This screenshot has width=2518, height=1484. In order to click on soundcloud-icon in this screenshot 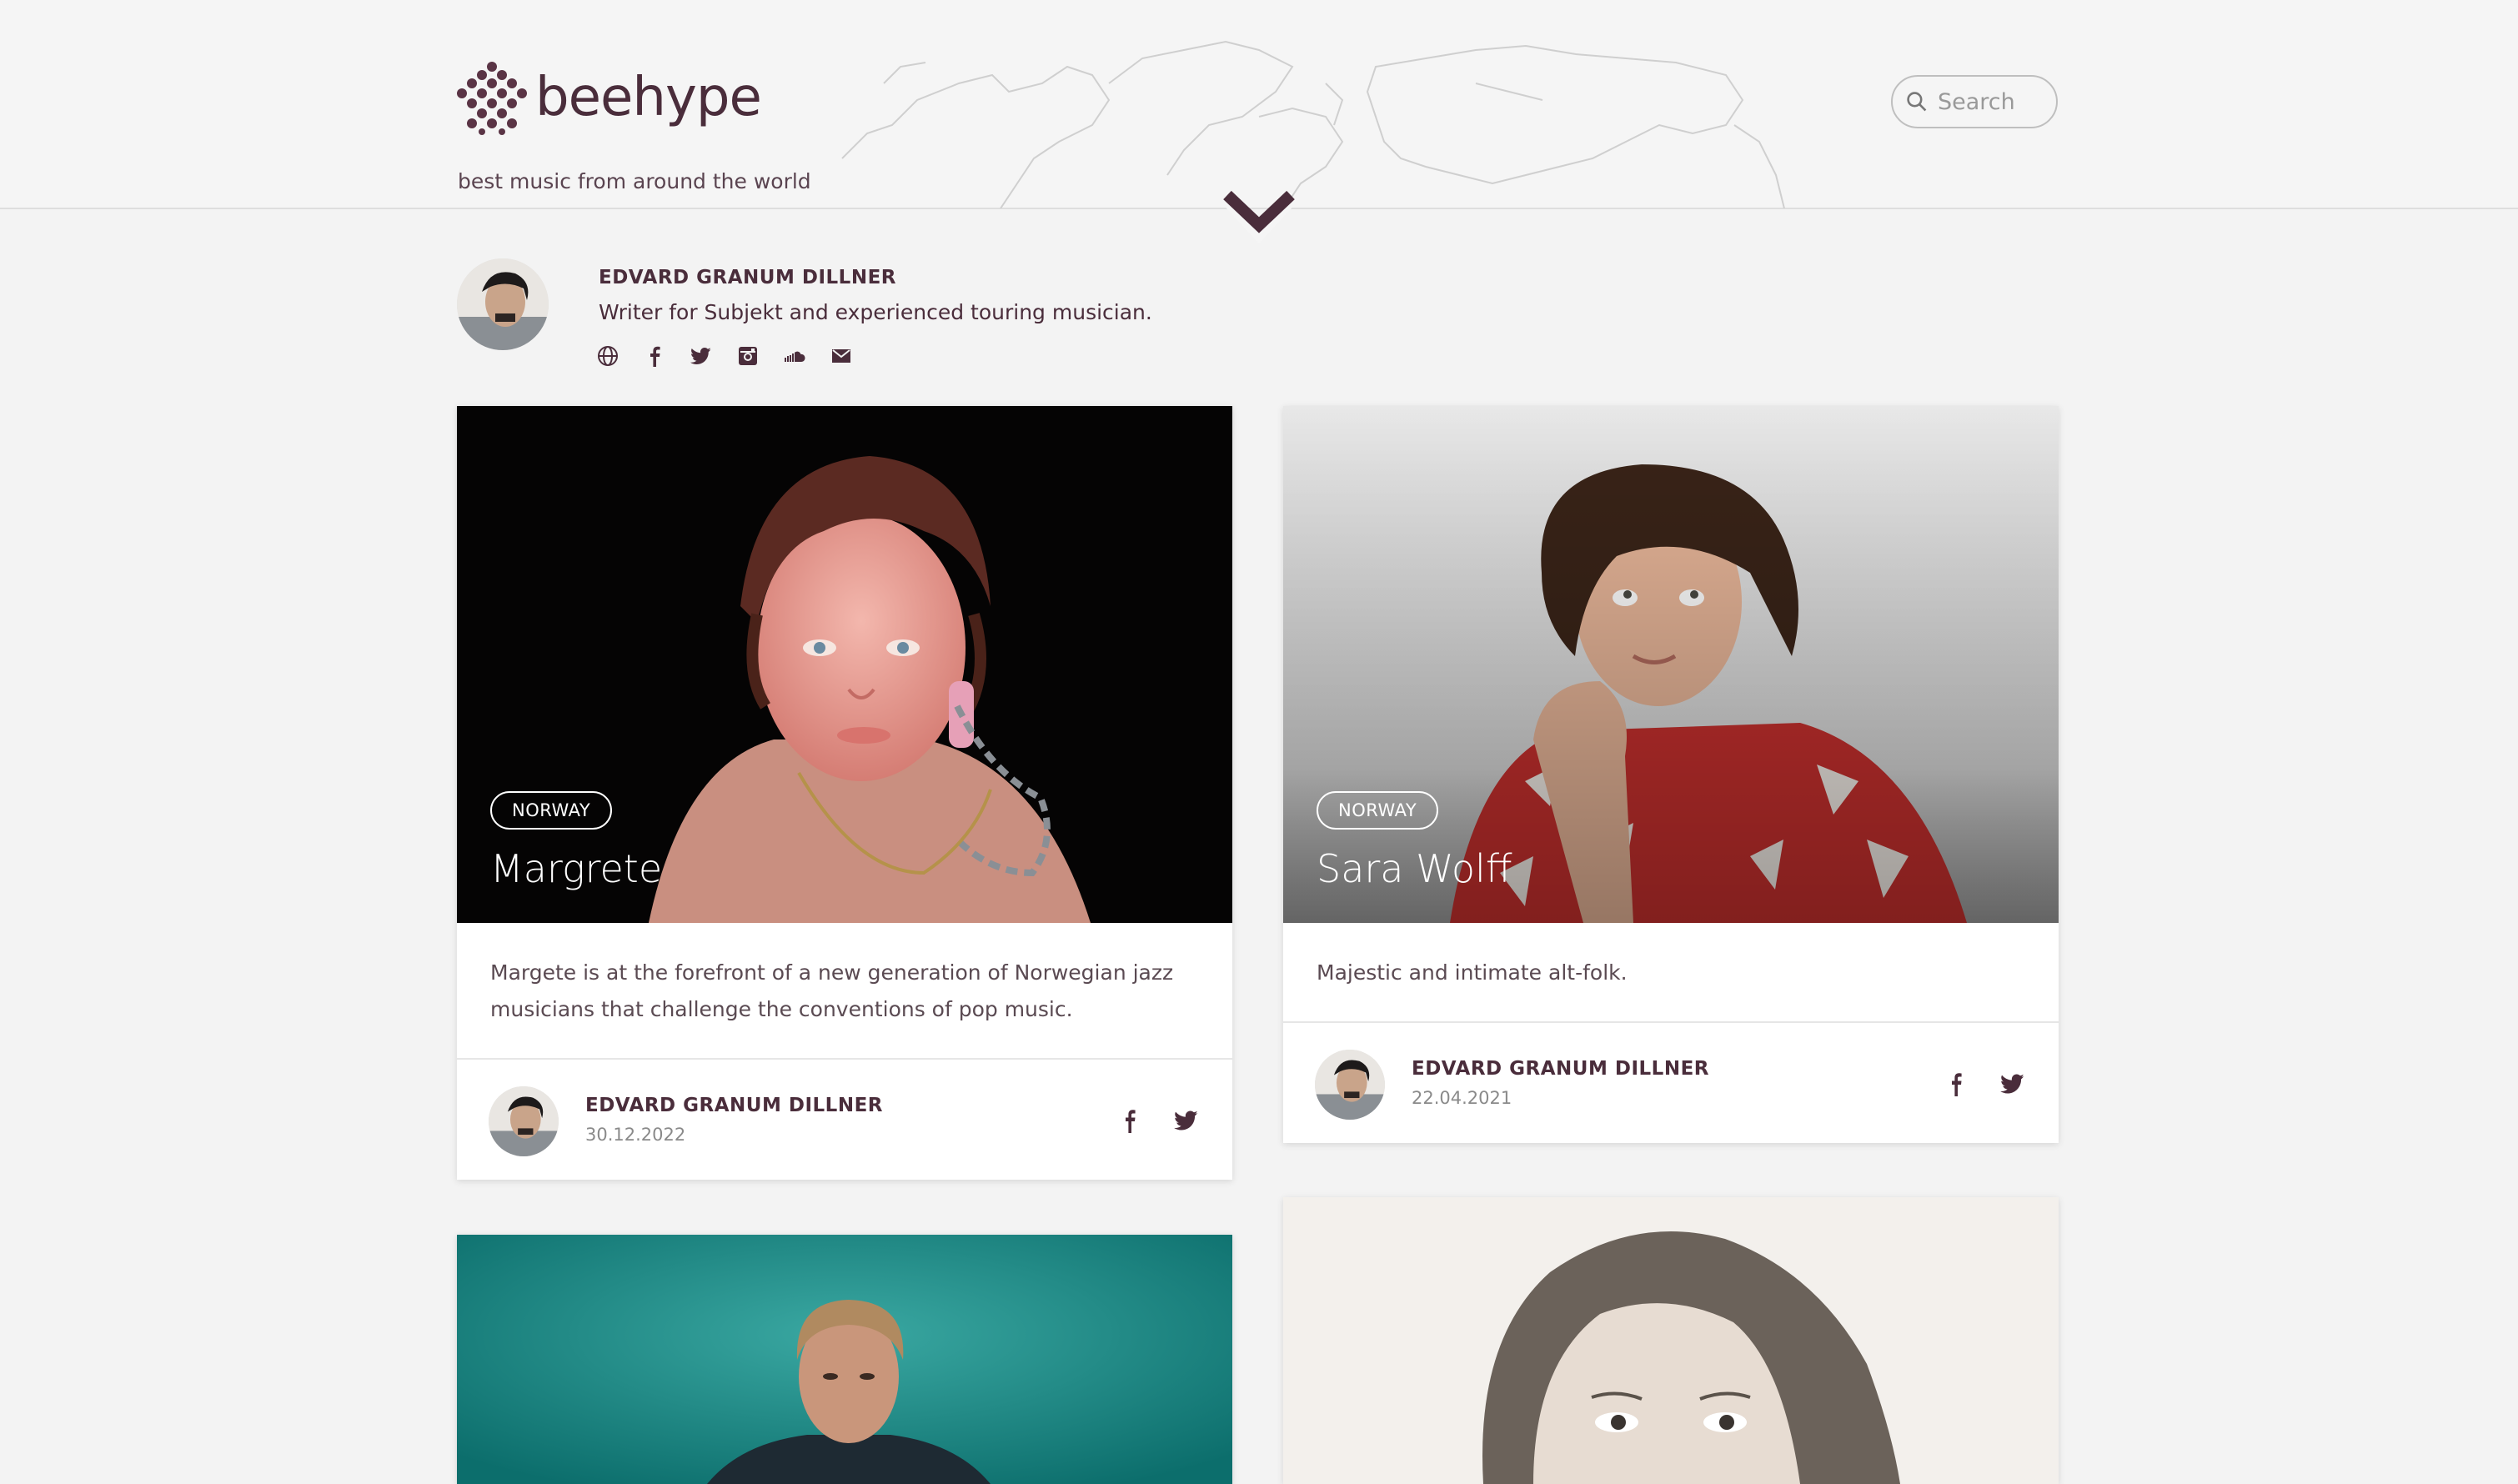, I will do `click(794, 356)`.